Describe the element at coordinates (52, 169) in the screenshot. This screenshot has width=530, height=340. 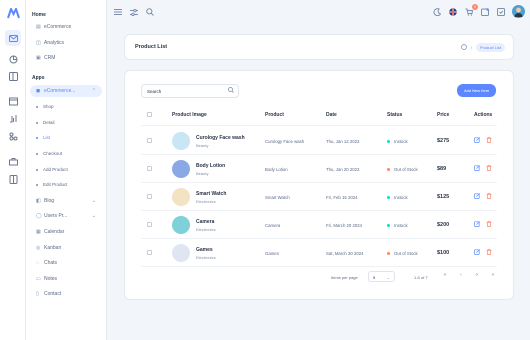
I see `sidebar-subitem-add-product: Add Product` at that location.